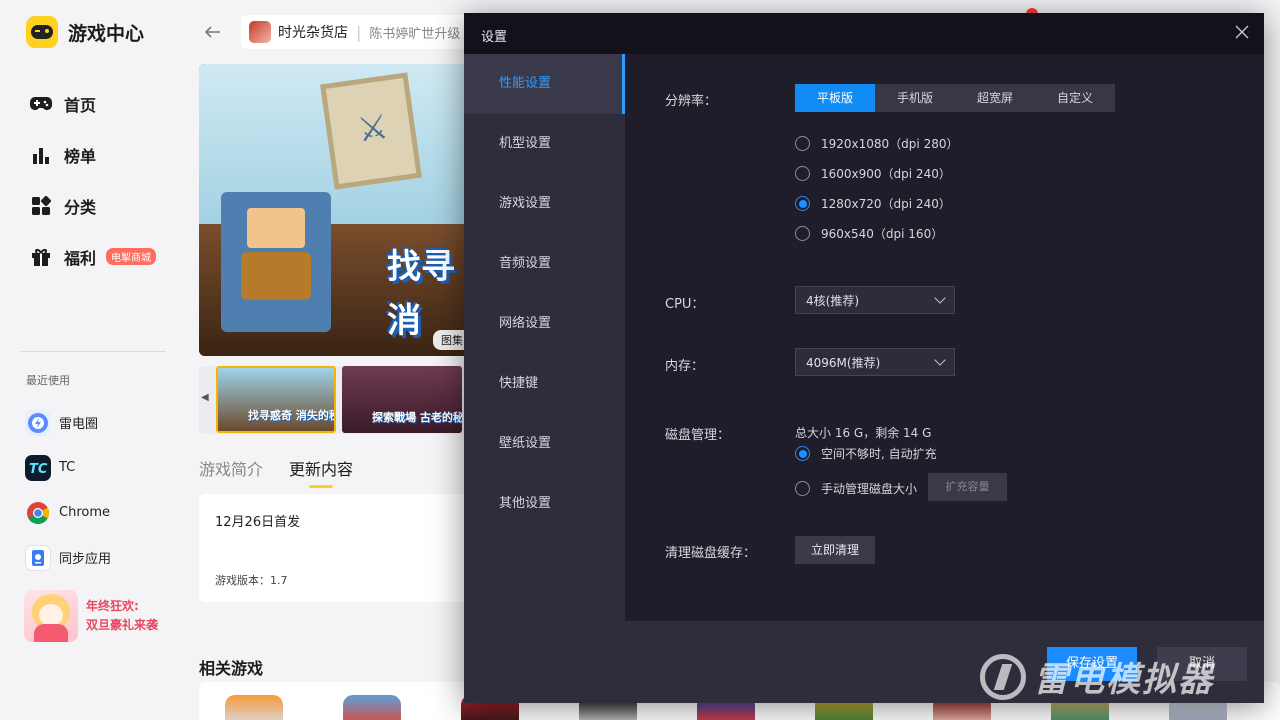  Describe the element at coordinates (1075, 98) in the screenshot. I see `mode-custom-button: 自定义` at that location.